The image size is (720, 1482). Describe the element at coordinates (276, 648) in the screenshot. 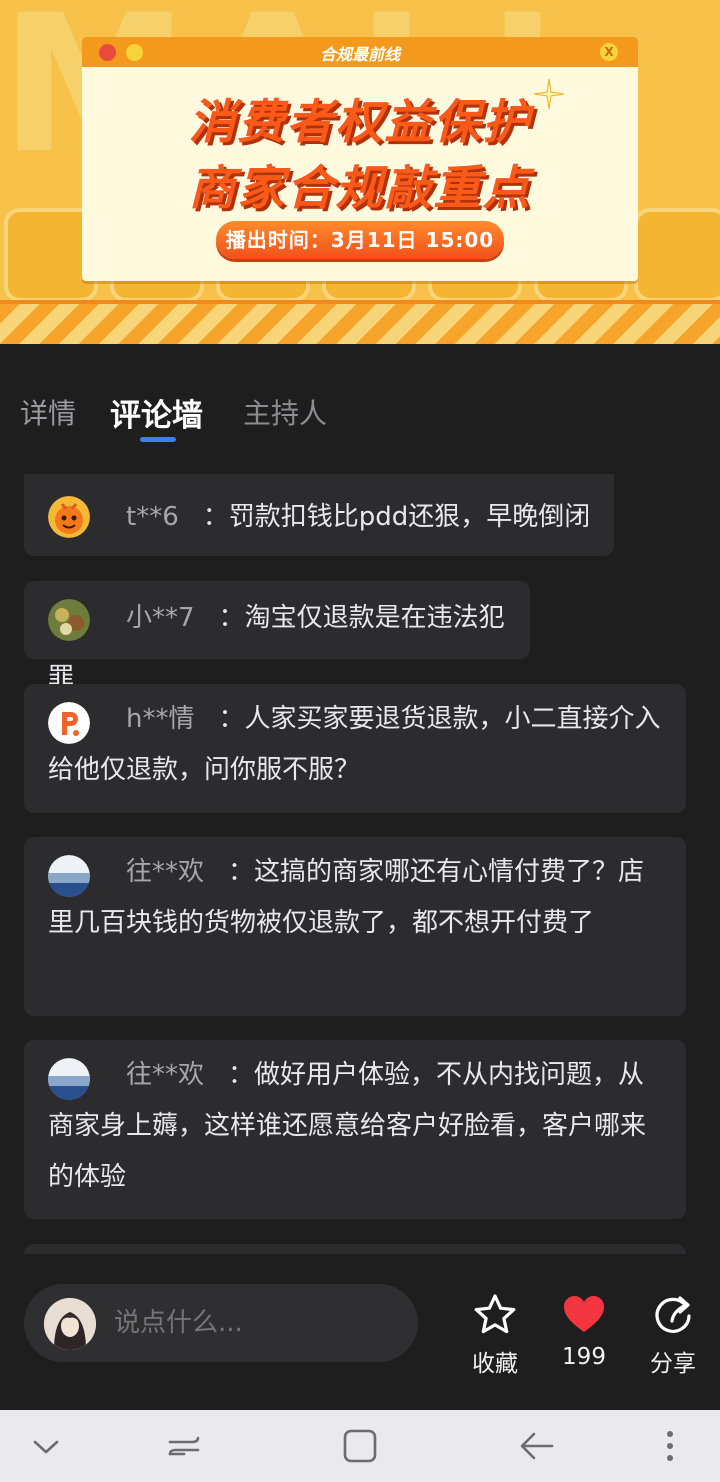

I see `comment-body: 淘宝仅退款是在违法犯罪` at that location.